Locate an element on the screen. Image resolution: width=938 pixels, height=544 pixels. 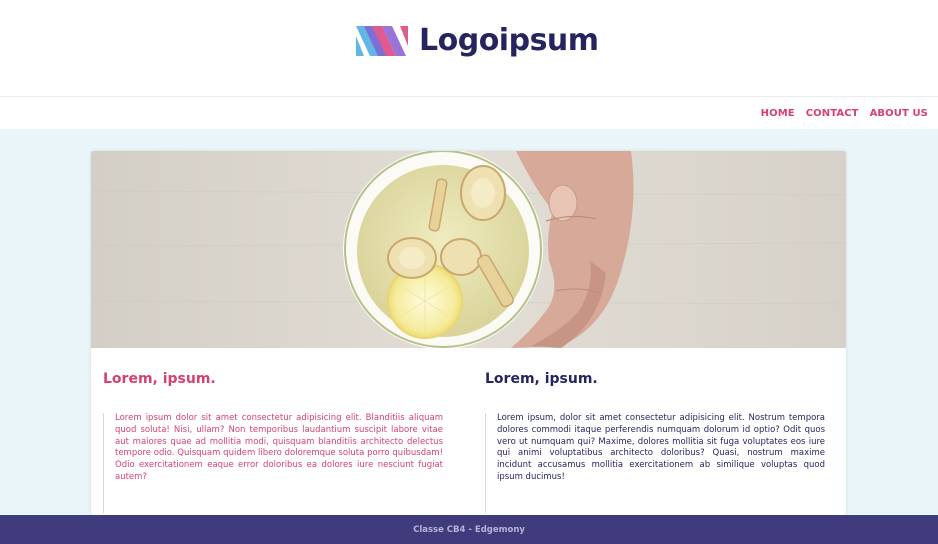
main-nav: HOME CONTACT ABOUT US is located at coordinates (844, 113).